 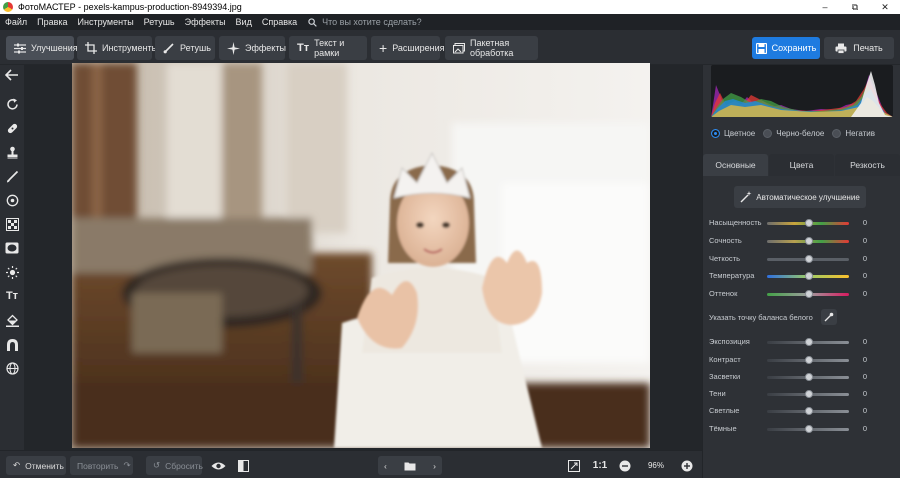 What do you see at coordinates (867, 165) in the screenshot?
I see `tab-sharpness: Резкость` at bounding box center [867, 165].